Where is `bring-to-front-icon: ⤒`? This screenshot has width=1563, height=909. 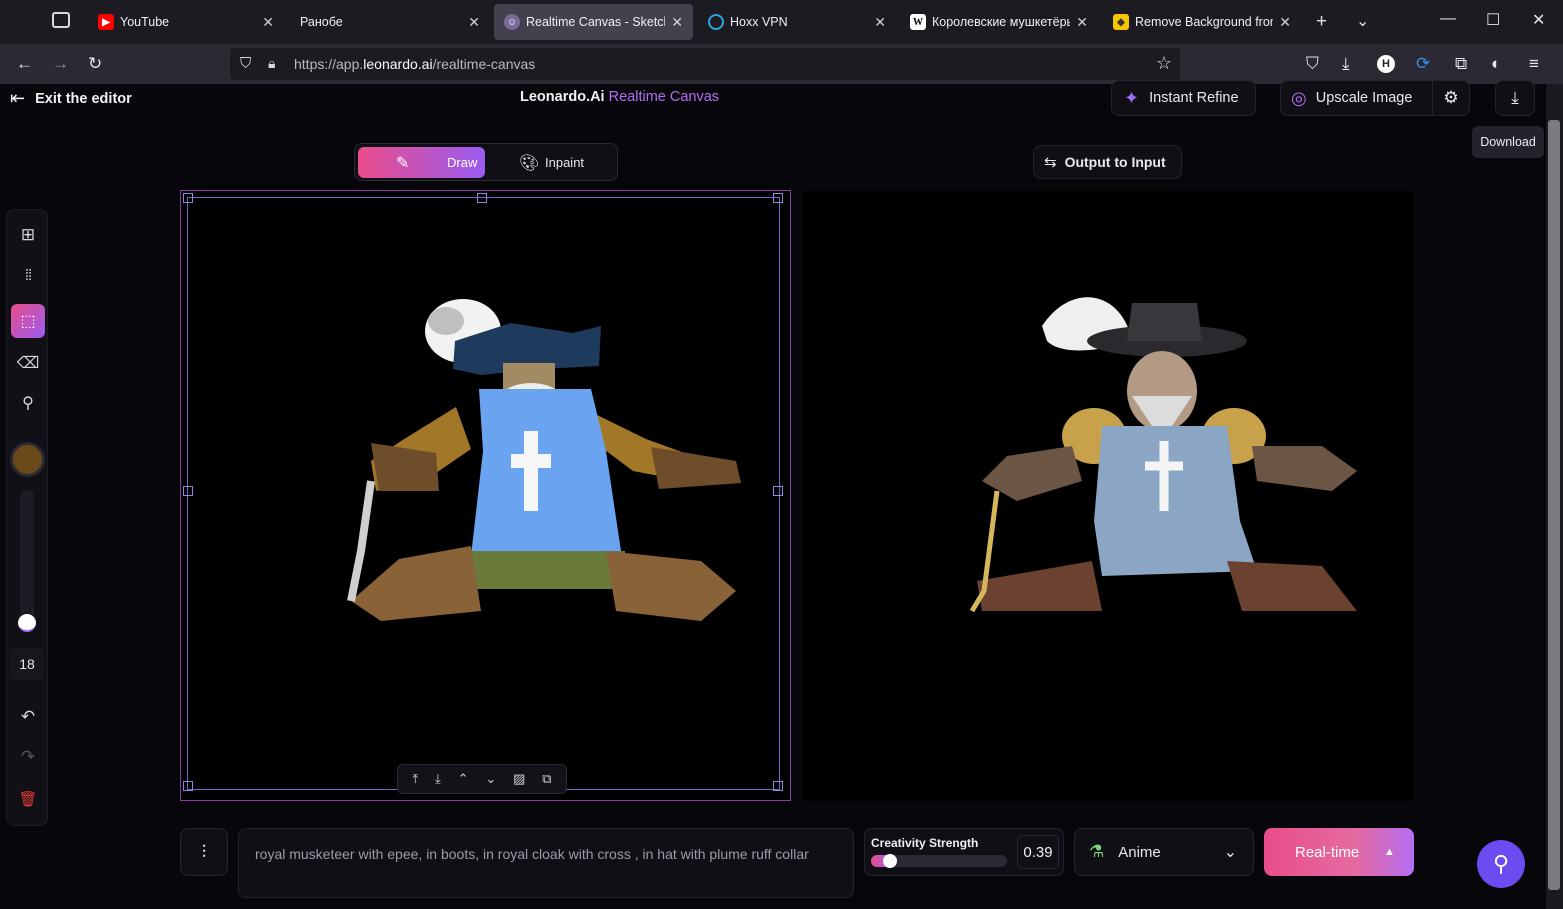
bring-to-front-icon: ⤒ is located at coordinates (415, 779).